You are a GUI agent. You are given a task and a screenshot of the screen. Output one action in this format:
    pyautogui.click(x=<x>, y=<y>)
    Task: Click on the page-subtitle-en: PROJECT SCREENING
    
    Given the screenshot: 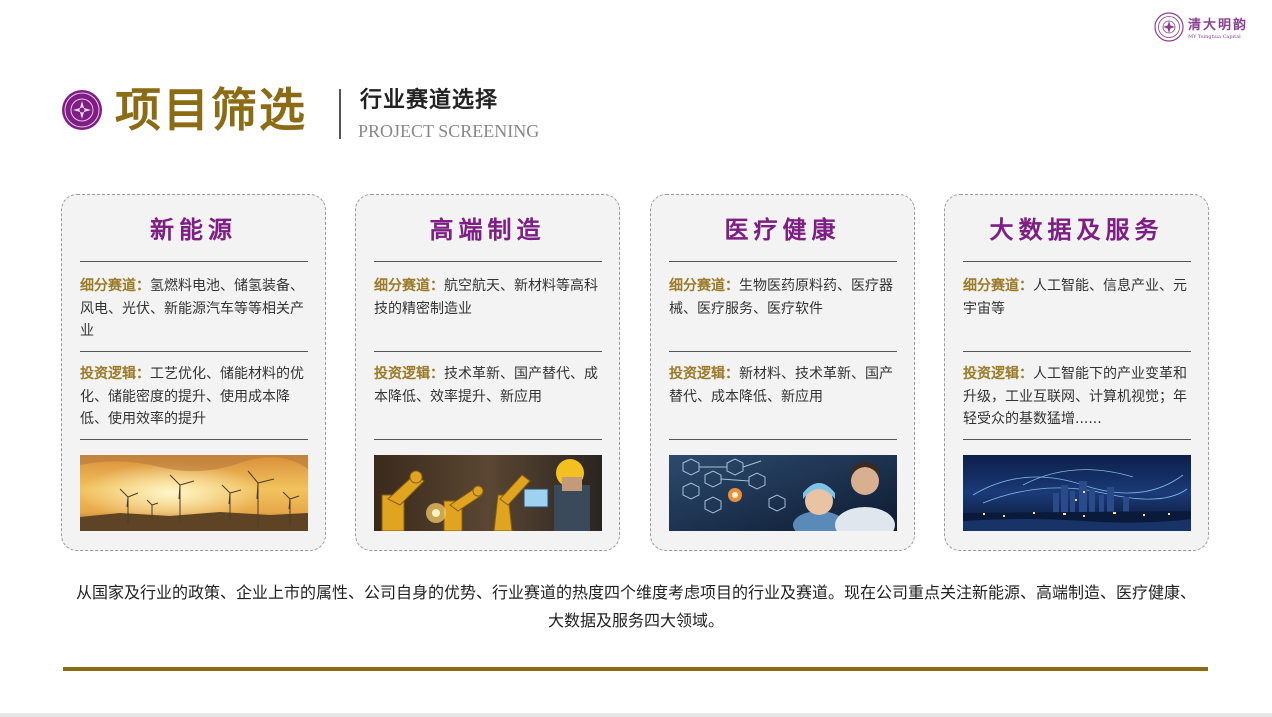 What is the action you would take?
    pyautogui.click(x=449, y=131)
    